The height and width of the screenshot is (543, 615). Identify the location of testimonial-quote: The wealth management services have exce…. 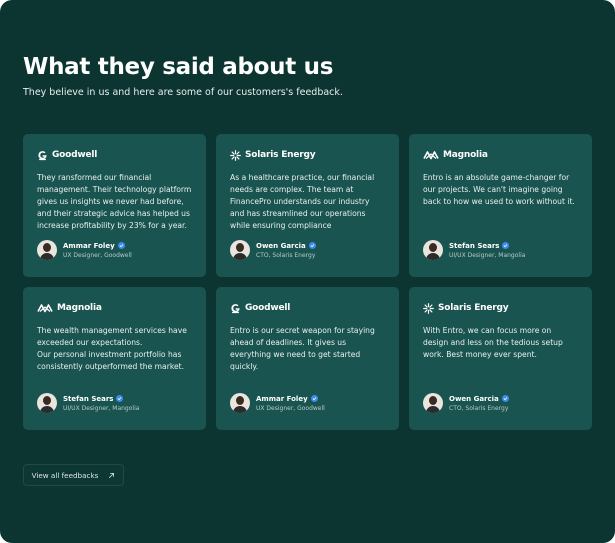
(112, 348).